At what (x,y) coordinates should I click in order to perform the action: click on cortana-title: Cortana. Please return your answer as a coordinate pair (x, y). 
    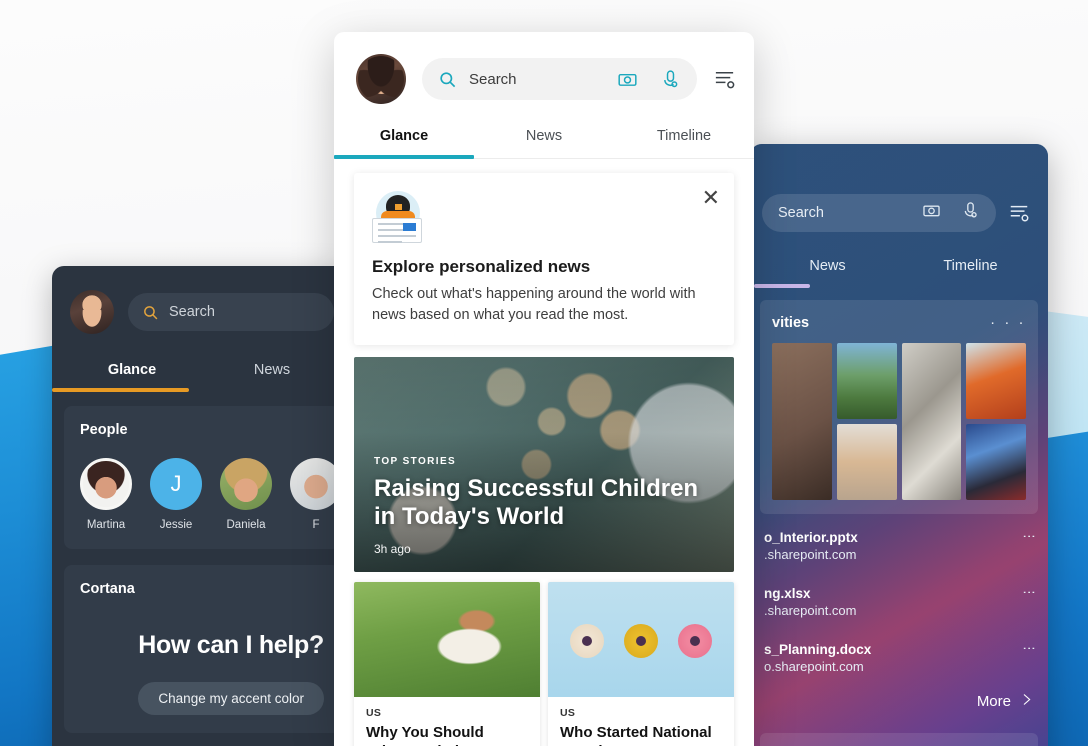
    Looking at the image, I should click on (107, 589).